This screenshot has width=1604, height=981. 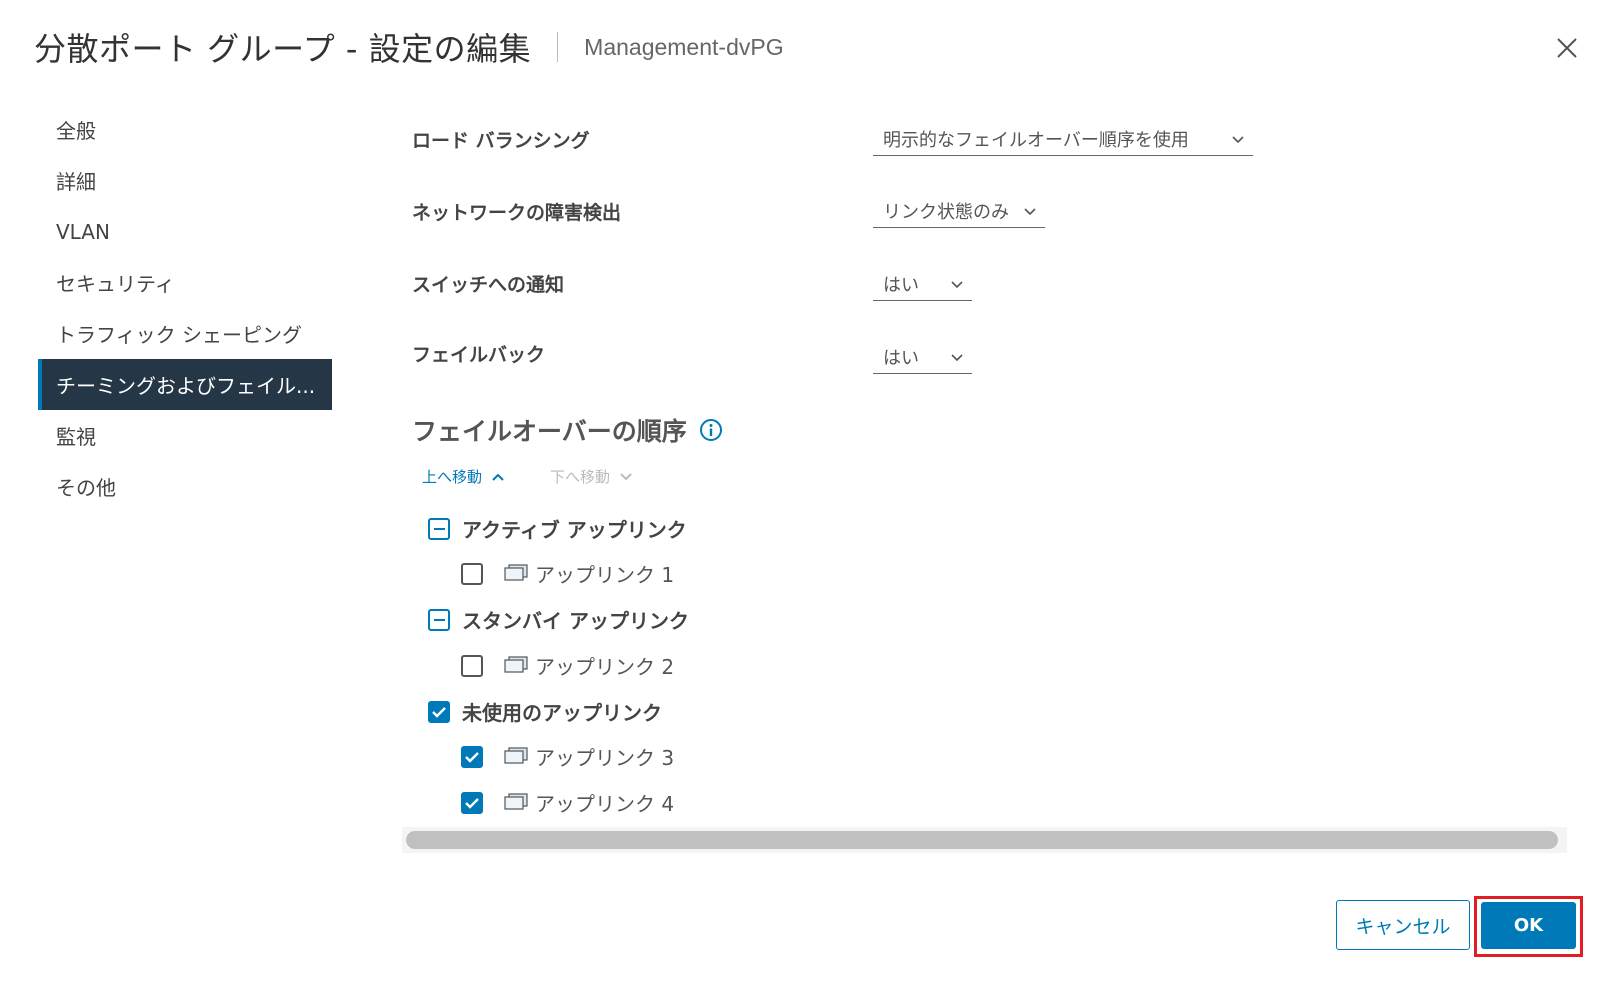 I want to click on load-balancing-select: 明示的なフェイルオーバー順序を使用, so click(x=1063, y=139).